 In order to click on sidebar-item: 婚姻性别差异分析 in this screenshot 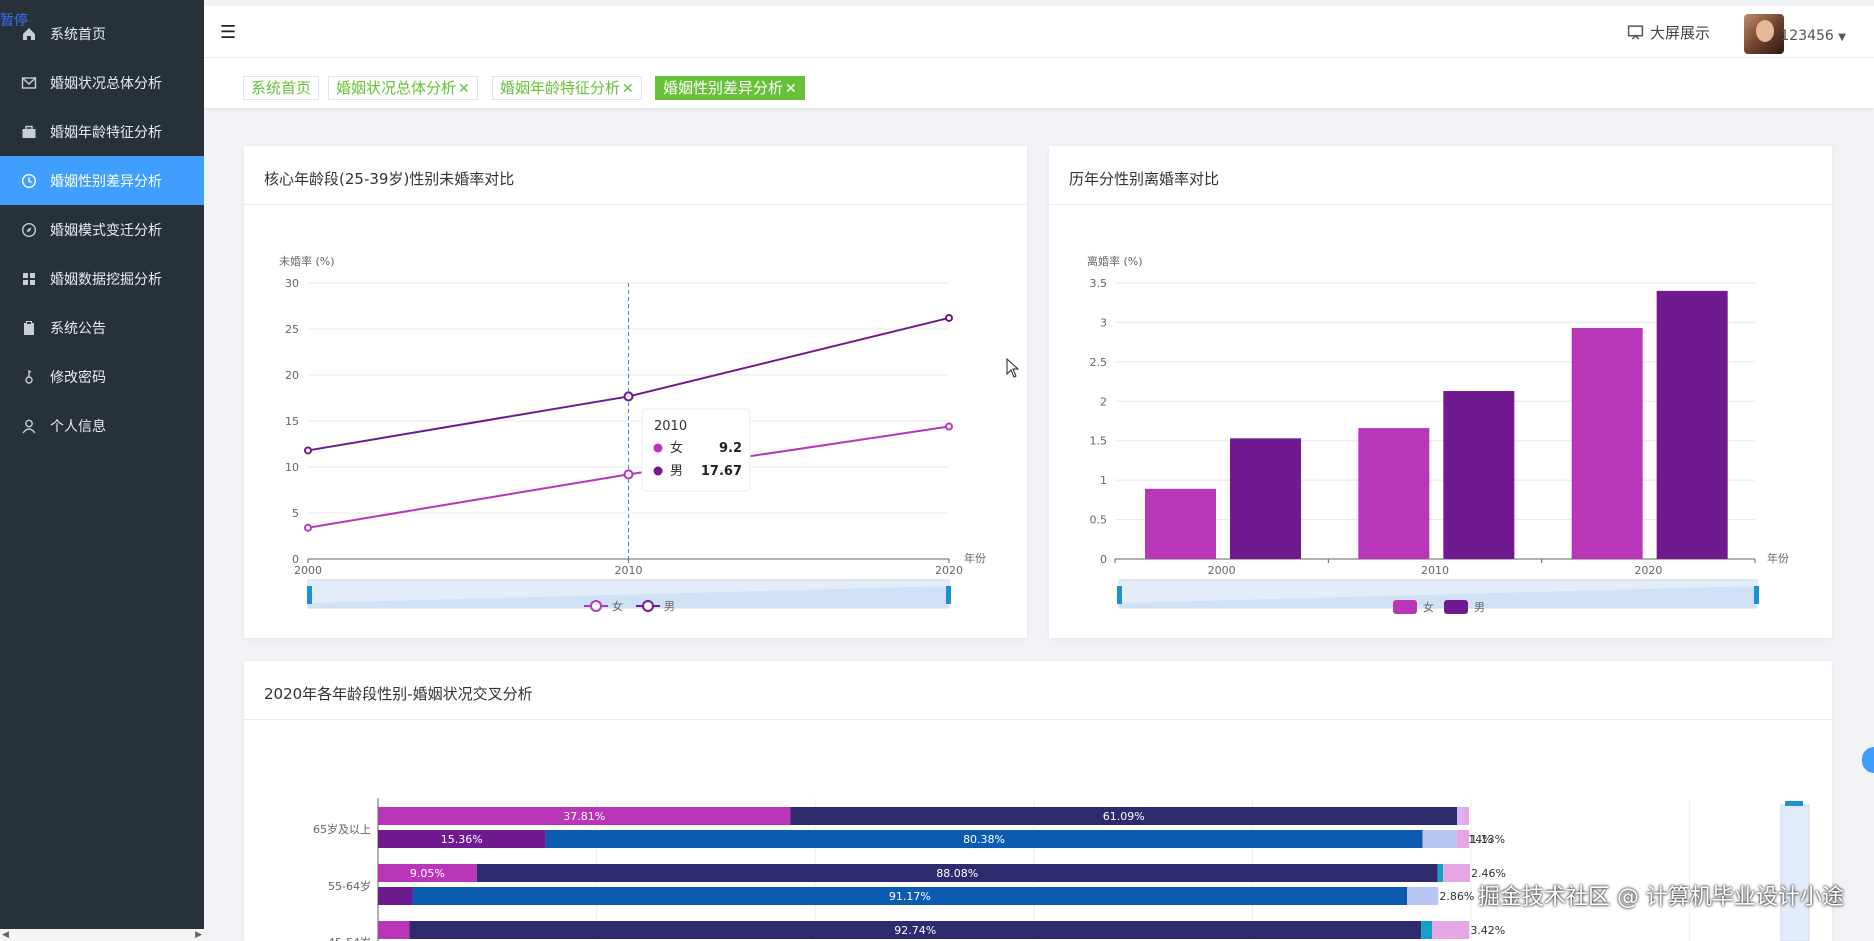, I will do `click(102, 180)`.